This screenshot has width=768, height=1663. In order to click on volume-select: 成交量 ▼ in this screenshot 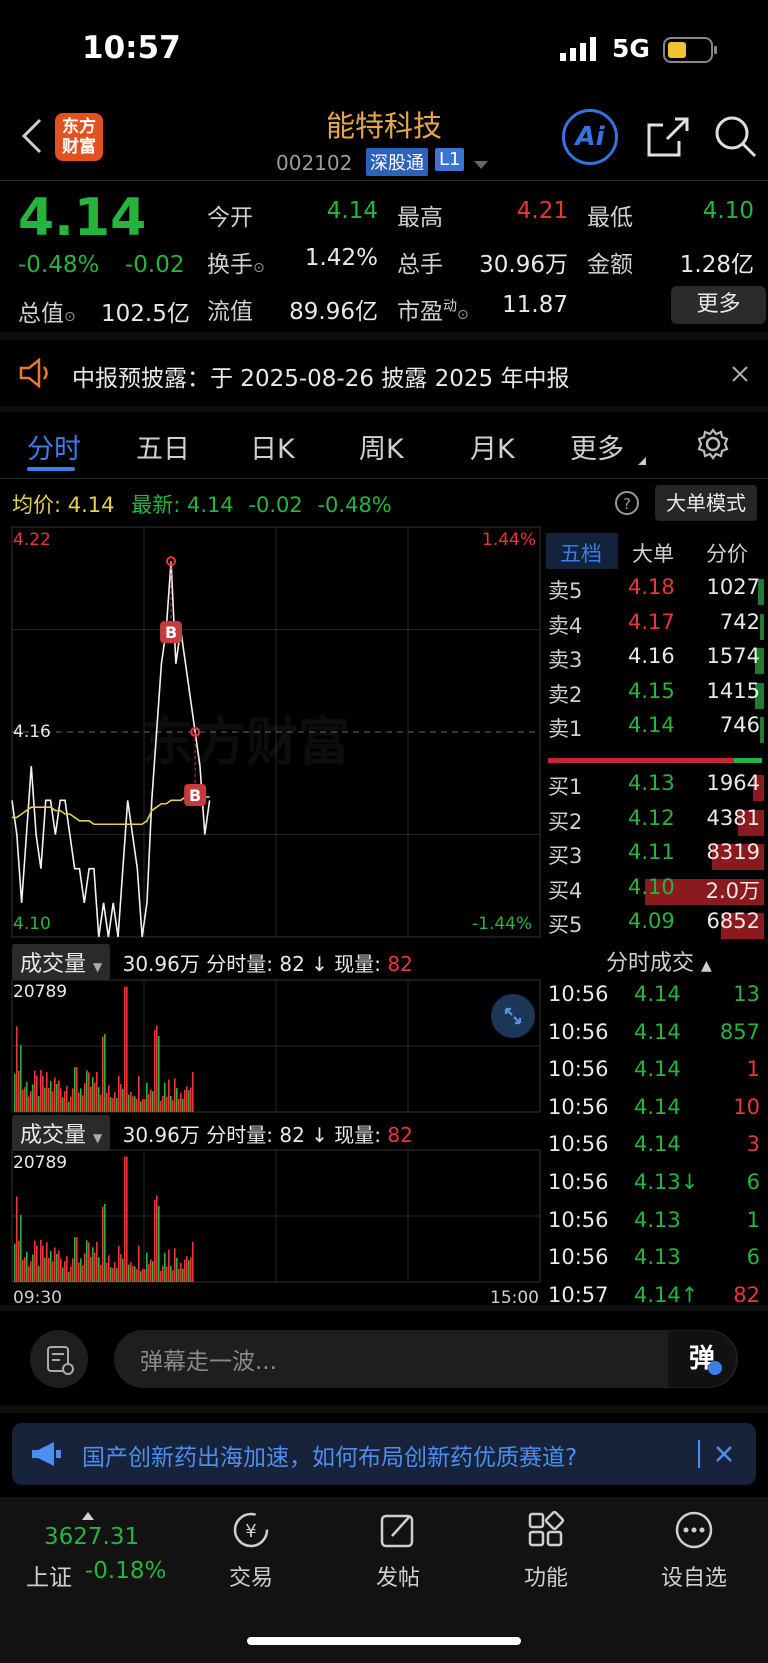, I will do `click(61, 962)`.